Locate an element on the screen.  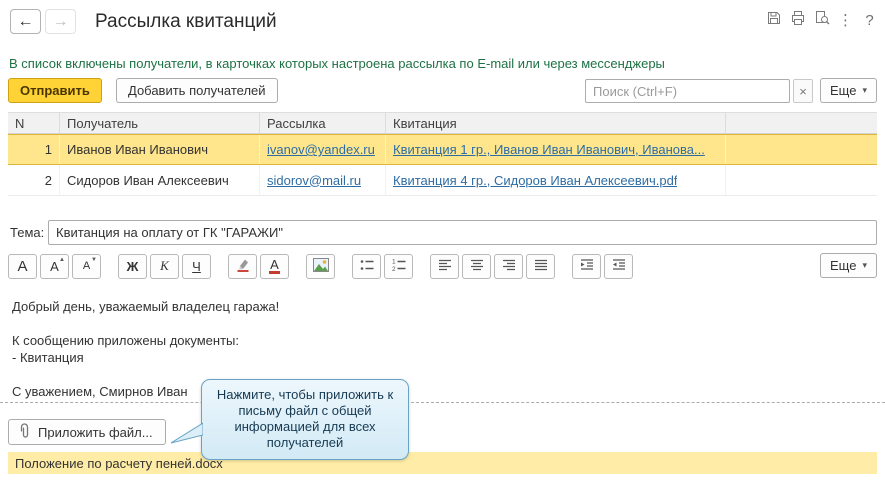
format-more-button: Еще ▾ is located at coordinates (848, 265).